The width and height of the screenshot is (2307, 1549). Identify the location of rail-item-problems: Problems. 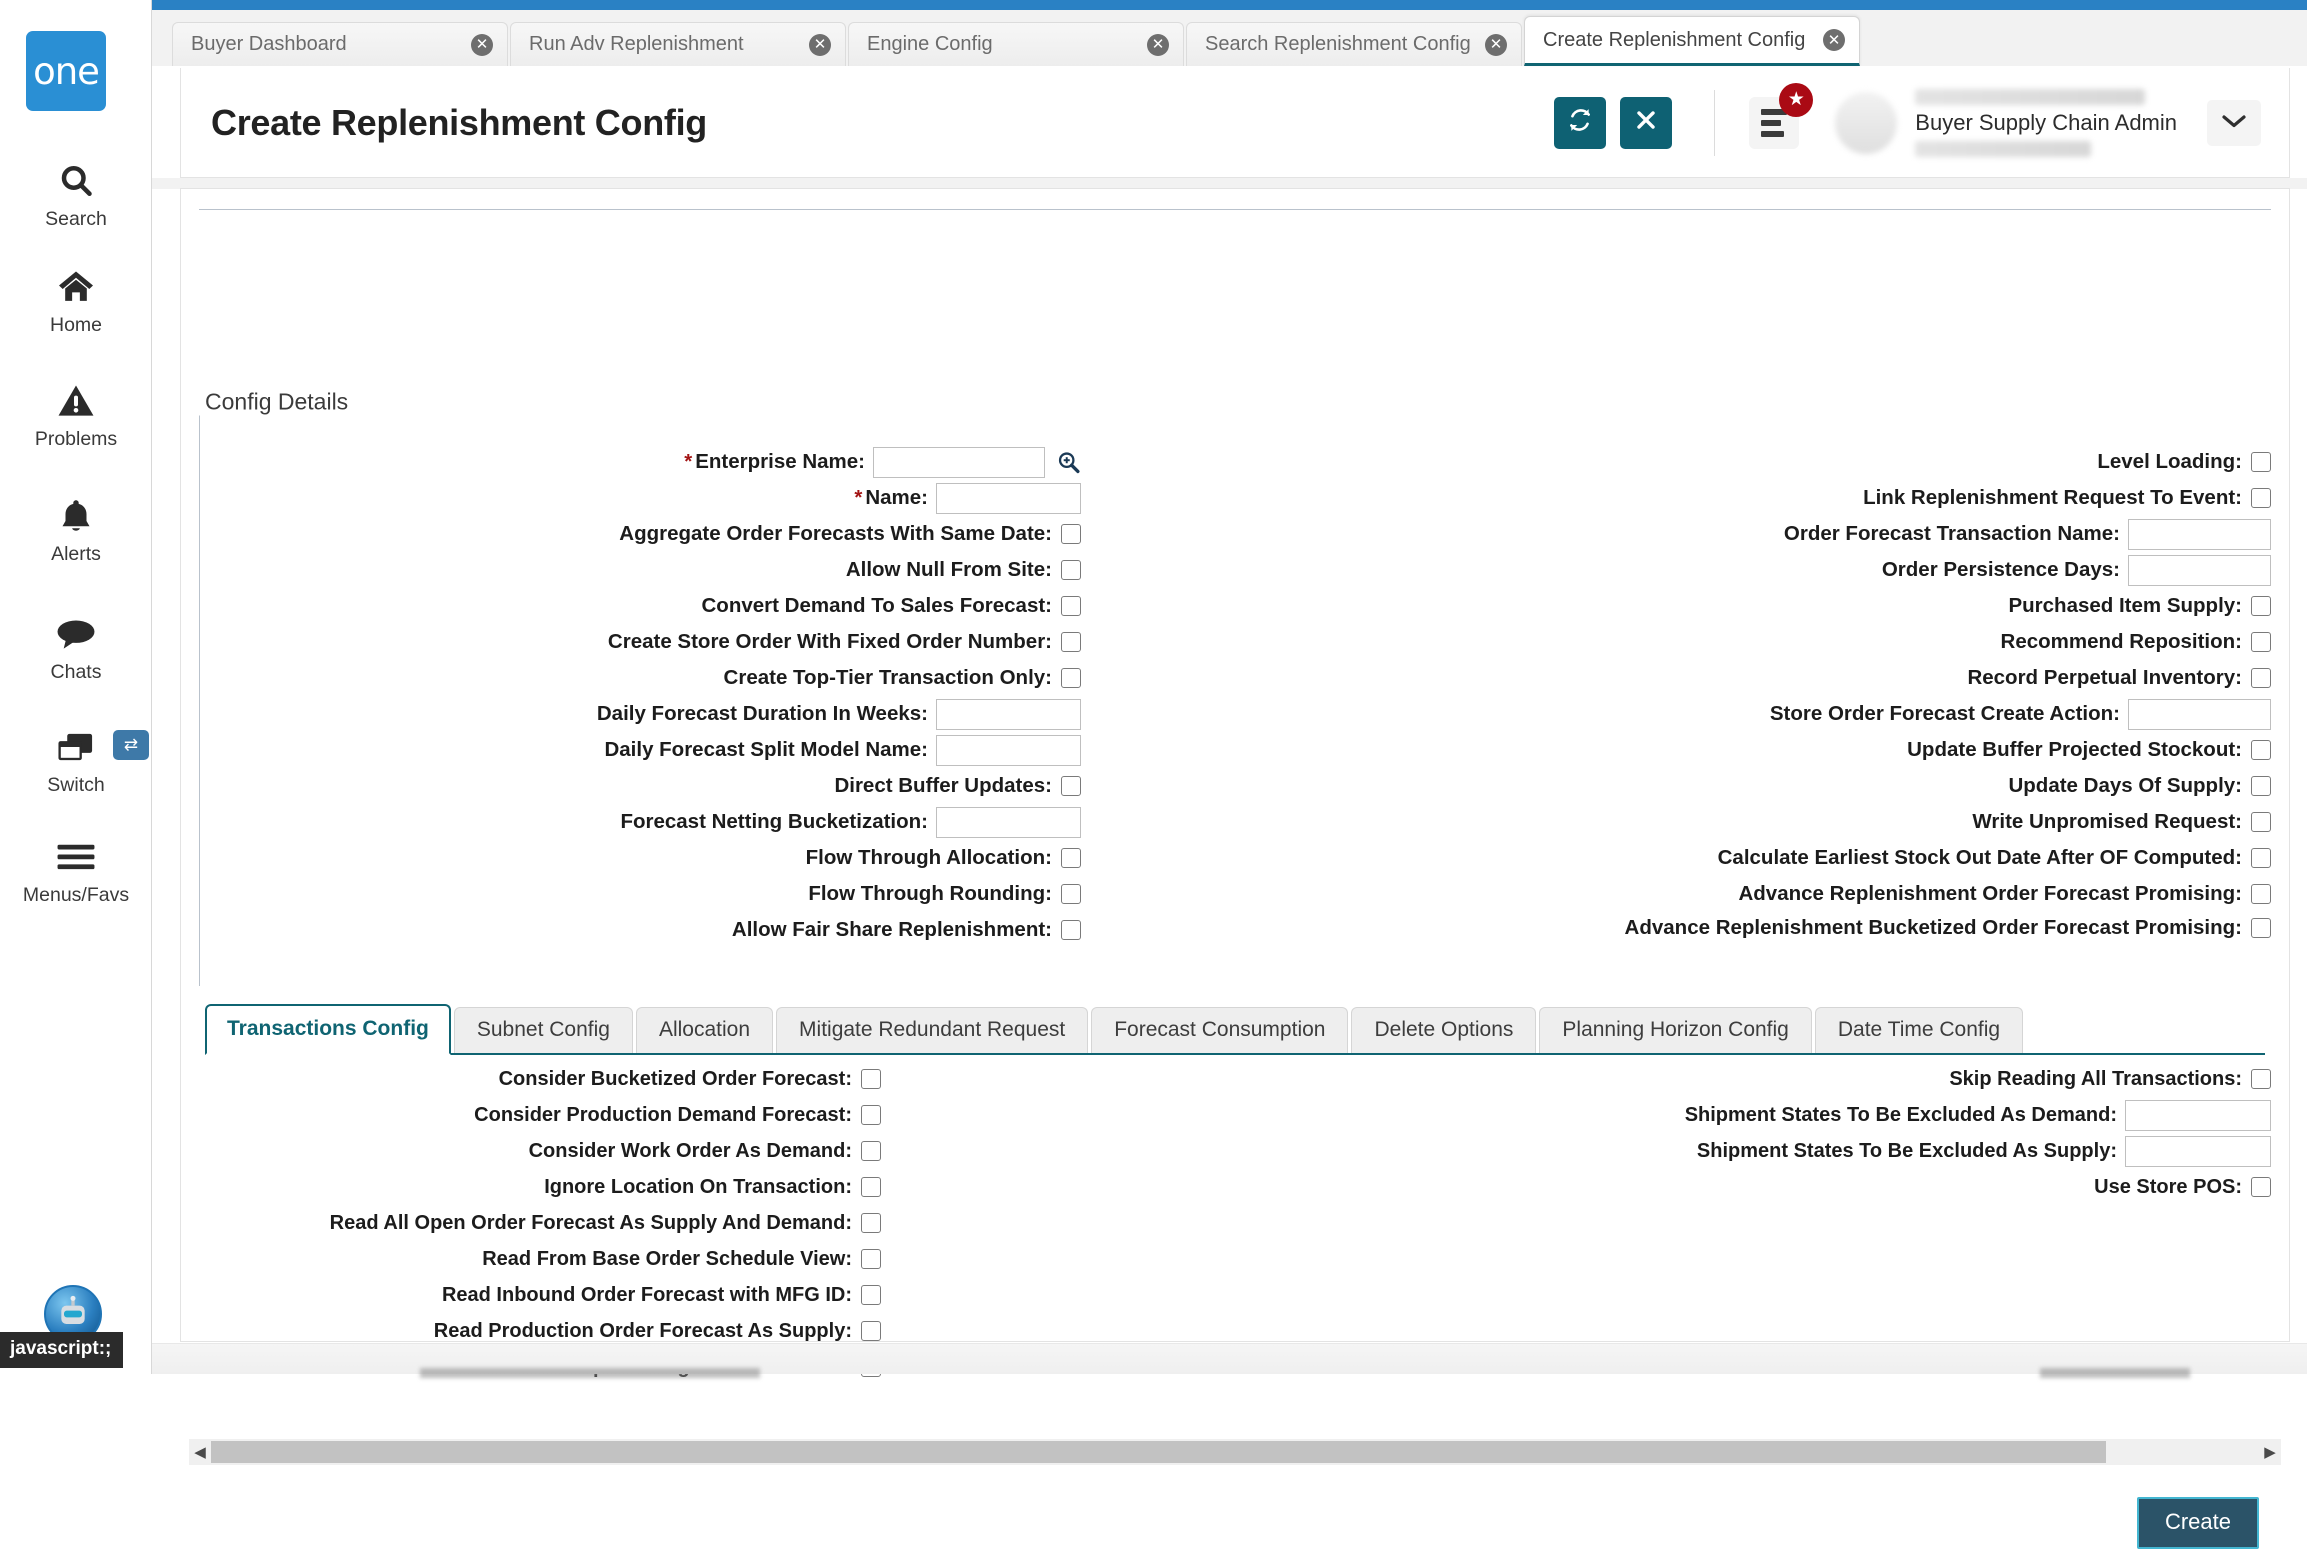
(76, 415).